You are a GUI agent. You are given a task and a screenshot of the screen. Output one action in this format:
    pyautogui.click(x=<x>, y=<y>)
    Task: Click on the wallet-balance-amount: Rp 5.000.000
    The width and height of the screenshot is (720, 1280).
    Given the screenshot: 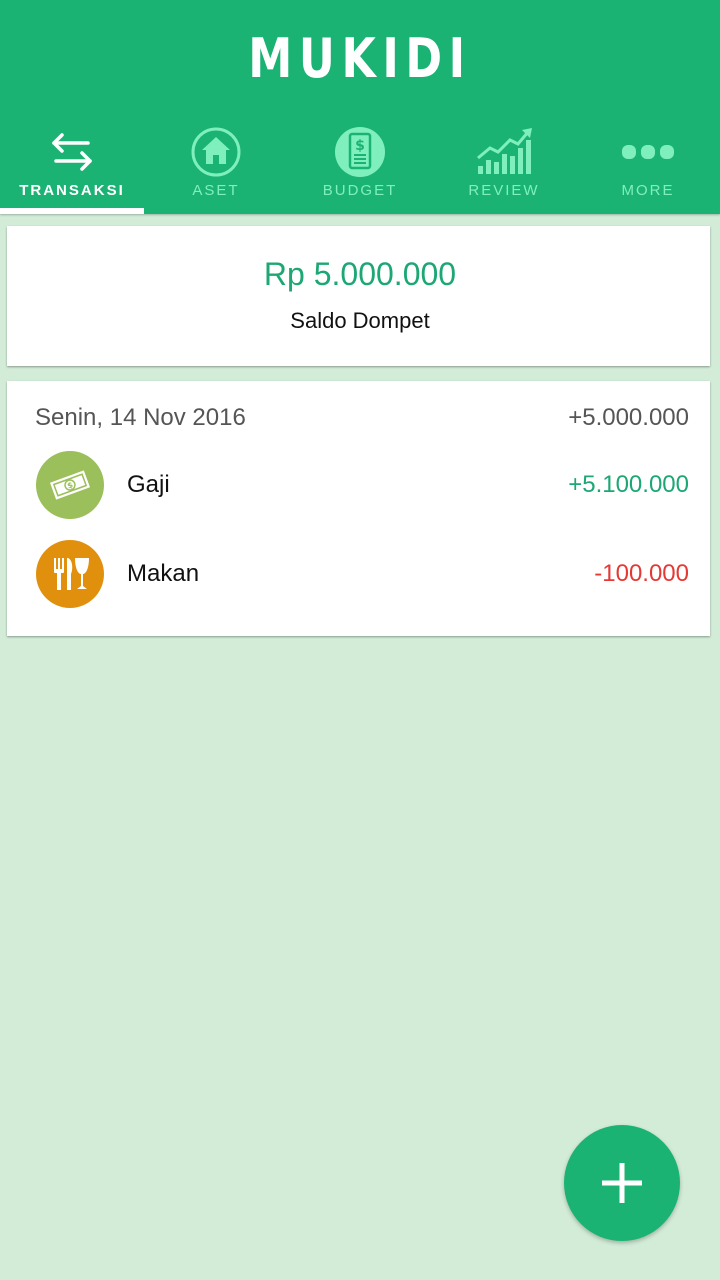 What is the action you would take?
    pyautogui.click(x=360, y=274)
    